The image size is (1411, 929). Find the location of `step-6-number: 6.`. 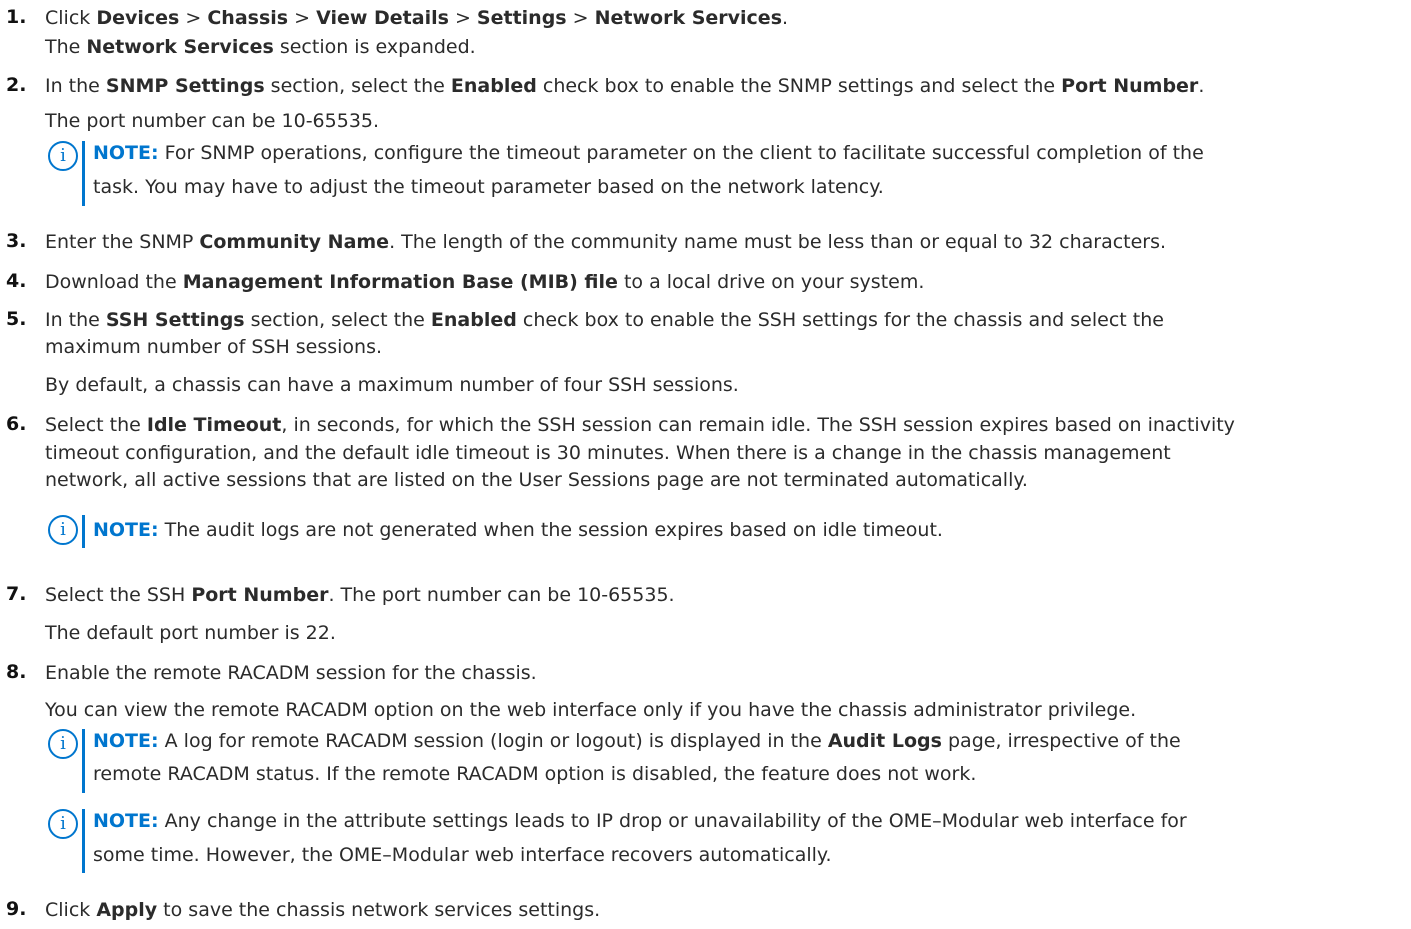

step-6-number: 6. is located at coordinates (16, 424).